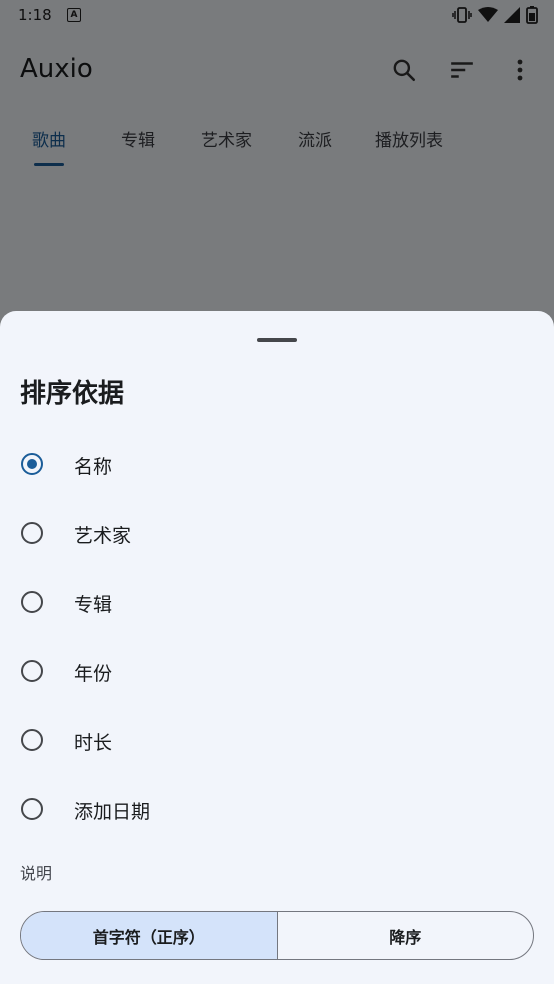  What do you see at coordinates (103, 536) in the screenshot?
I see `sort-option-label: 艺术家` at bounding box center [103, 536].